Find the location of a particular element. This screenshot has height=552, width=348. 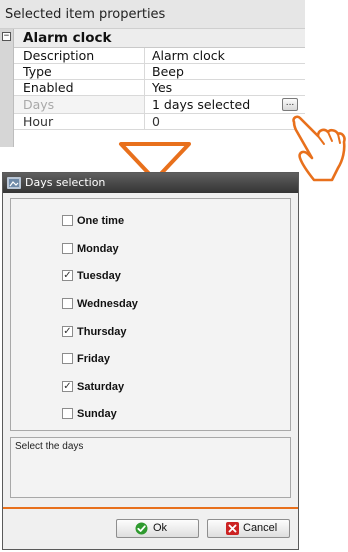

property-row-hour: Hour 0 is located at coordinates (159, 122).